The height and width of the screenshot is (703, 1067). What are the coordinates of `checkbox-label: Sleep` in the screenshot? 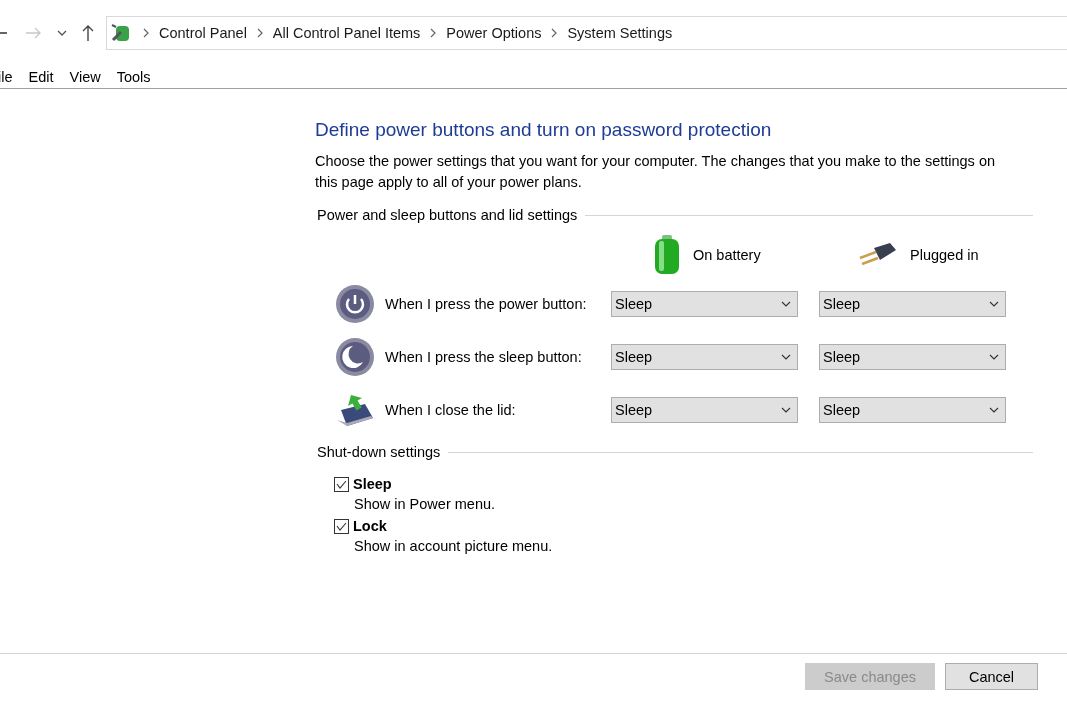 It's located at (372, 484).